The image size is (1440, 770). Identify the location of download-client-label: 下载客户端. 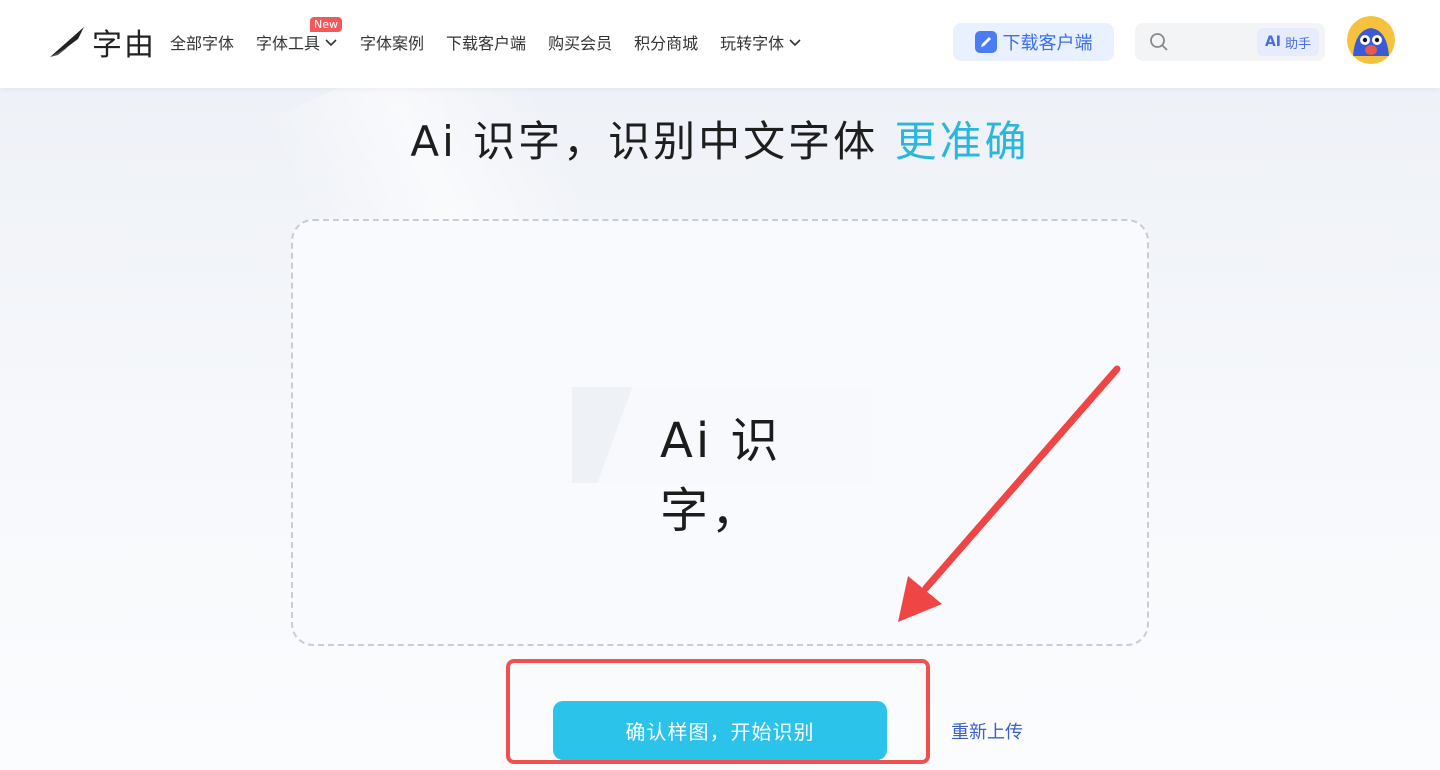
(1047, 43).